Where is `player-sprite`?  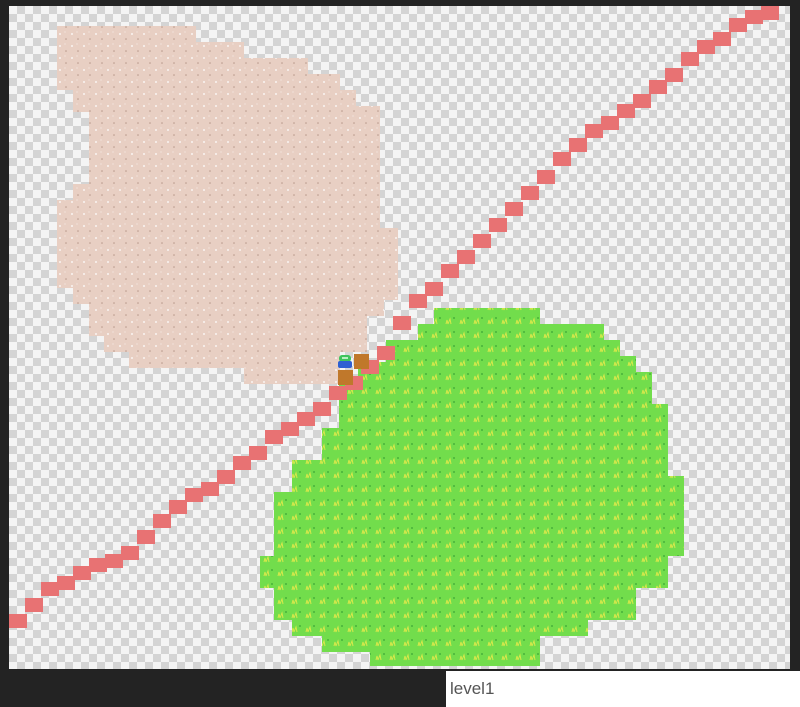
player-sprite is located at coordinates (345, 361).